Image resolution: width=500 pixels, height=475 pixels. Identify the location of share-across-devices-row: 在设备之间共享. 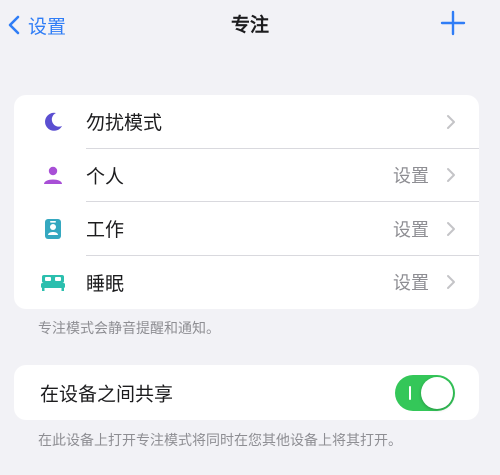
(246, 392).